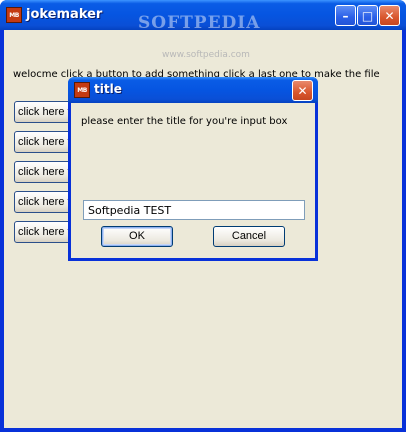 The height and width of the screenshot is (432, 406). What do you see at coordinates (45, 202) in the screenshot?
I see `add-ending-button: click here to add an ending` at bounding box center [45, 202].